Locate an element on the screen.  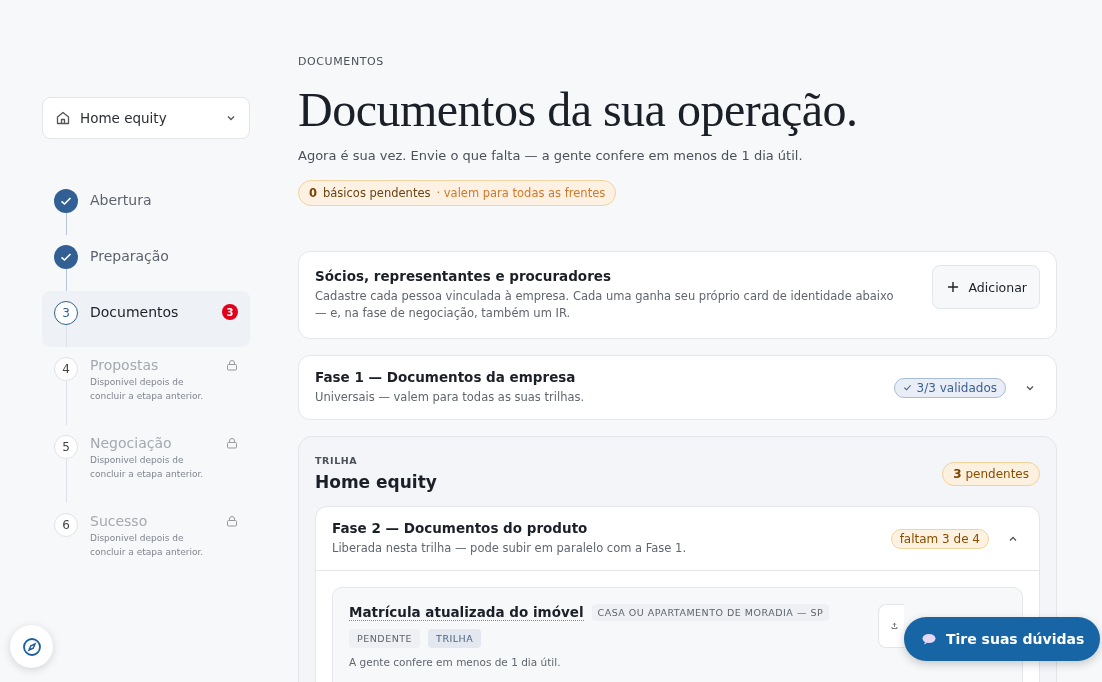
step-item: 3 Documentos 3 is located at coordinates (146, 319).